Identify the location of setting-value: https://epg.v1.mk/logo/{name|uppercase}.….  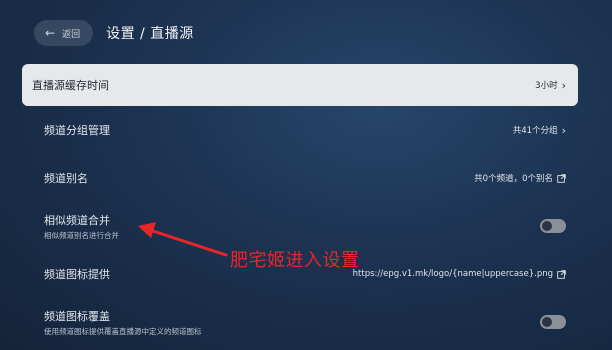
(459, 274).